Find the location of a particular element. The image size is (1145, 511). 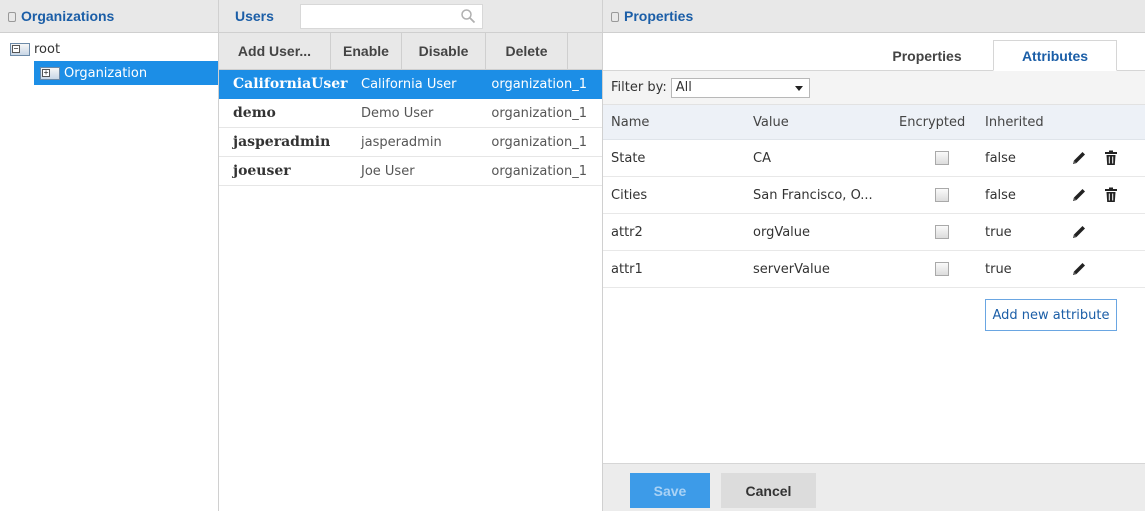

filter-selected-value: All is located at coordinates (683, 87).